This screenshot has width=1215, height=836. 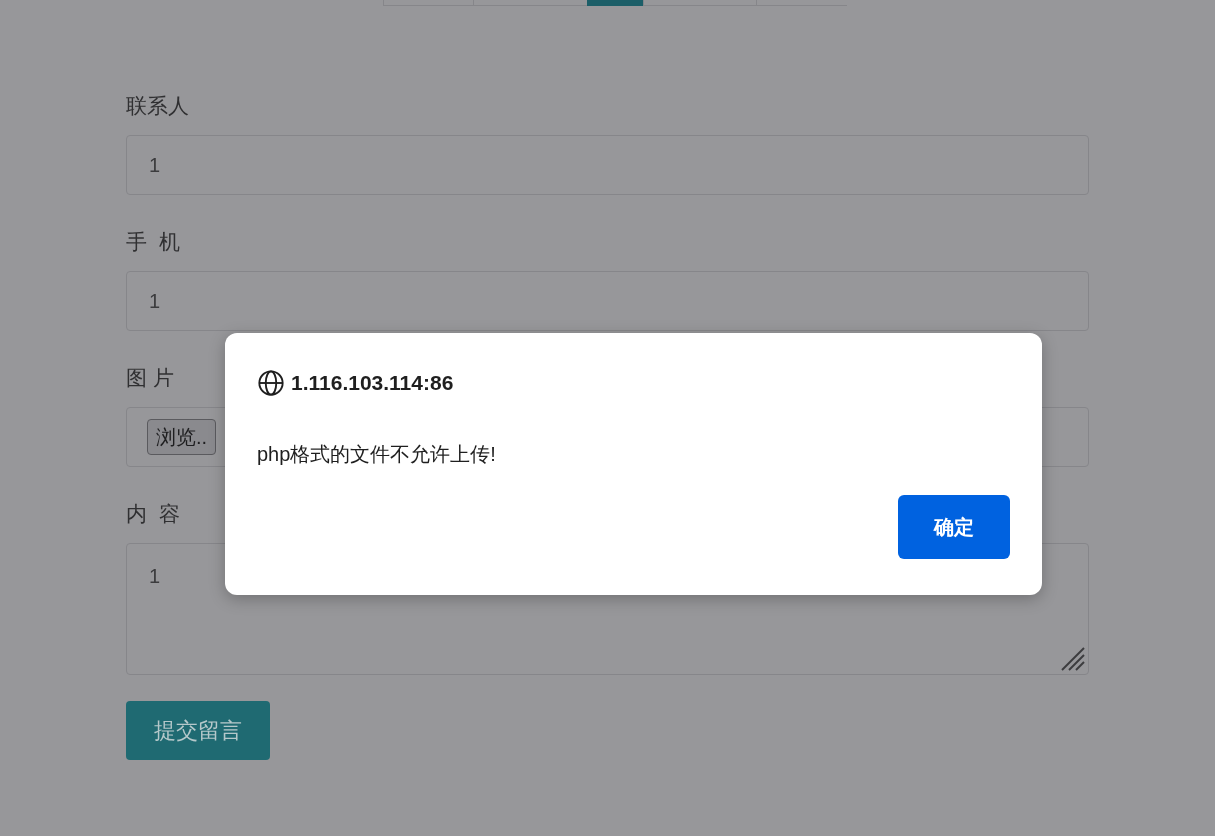 What do you see at coordinates (153, 242) in the screenshot?
I see `field-label: 手 机` at bounding box center [153, 242].